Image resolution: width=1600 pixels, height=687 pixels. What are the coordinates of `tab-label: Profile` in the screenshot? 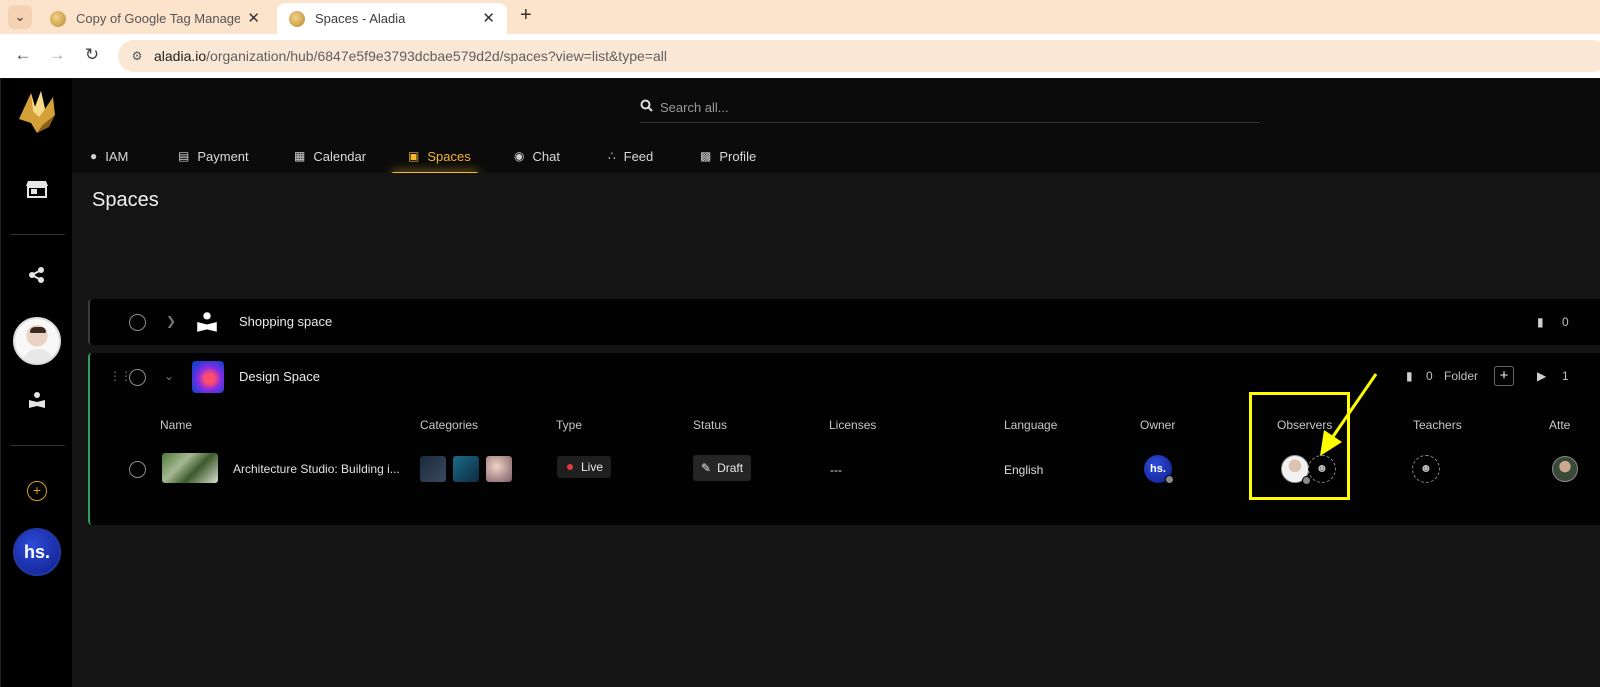 It's located at (738, 156).